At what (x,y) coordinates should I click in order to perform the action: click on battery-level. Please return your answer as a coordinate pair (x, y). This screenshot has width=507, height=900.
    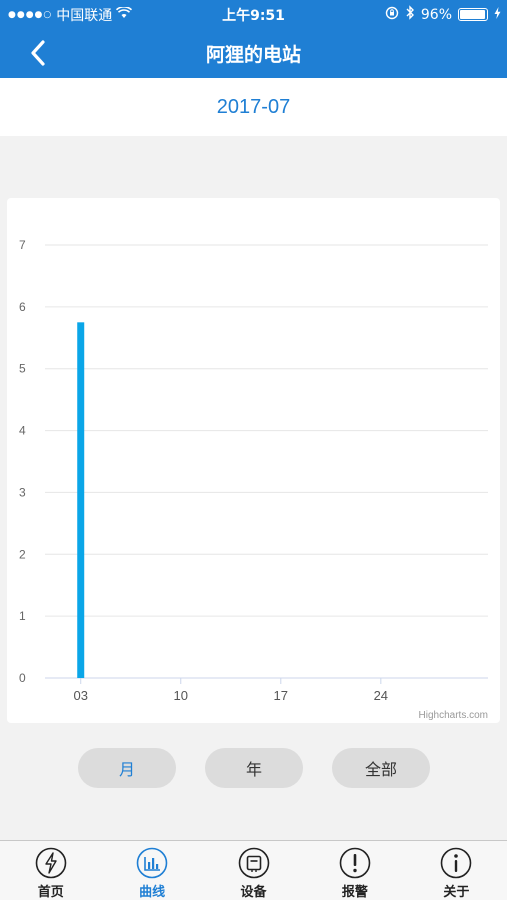
    Looking at the image, I should click on (472, 14).